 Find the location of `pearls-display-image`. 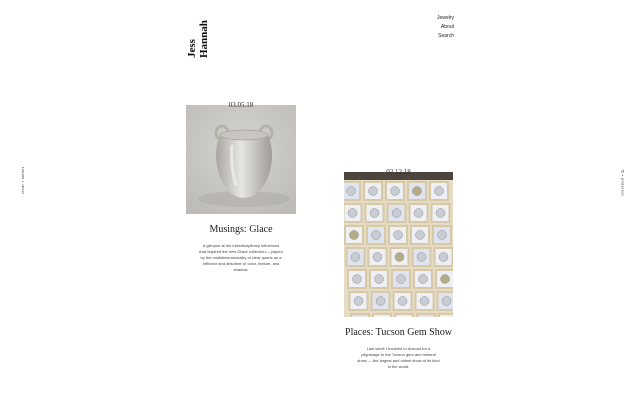

pearls-display-image is located at coordinates (398, 244).